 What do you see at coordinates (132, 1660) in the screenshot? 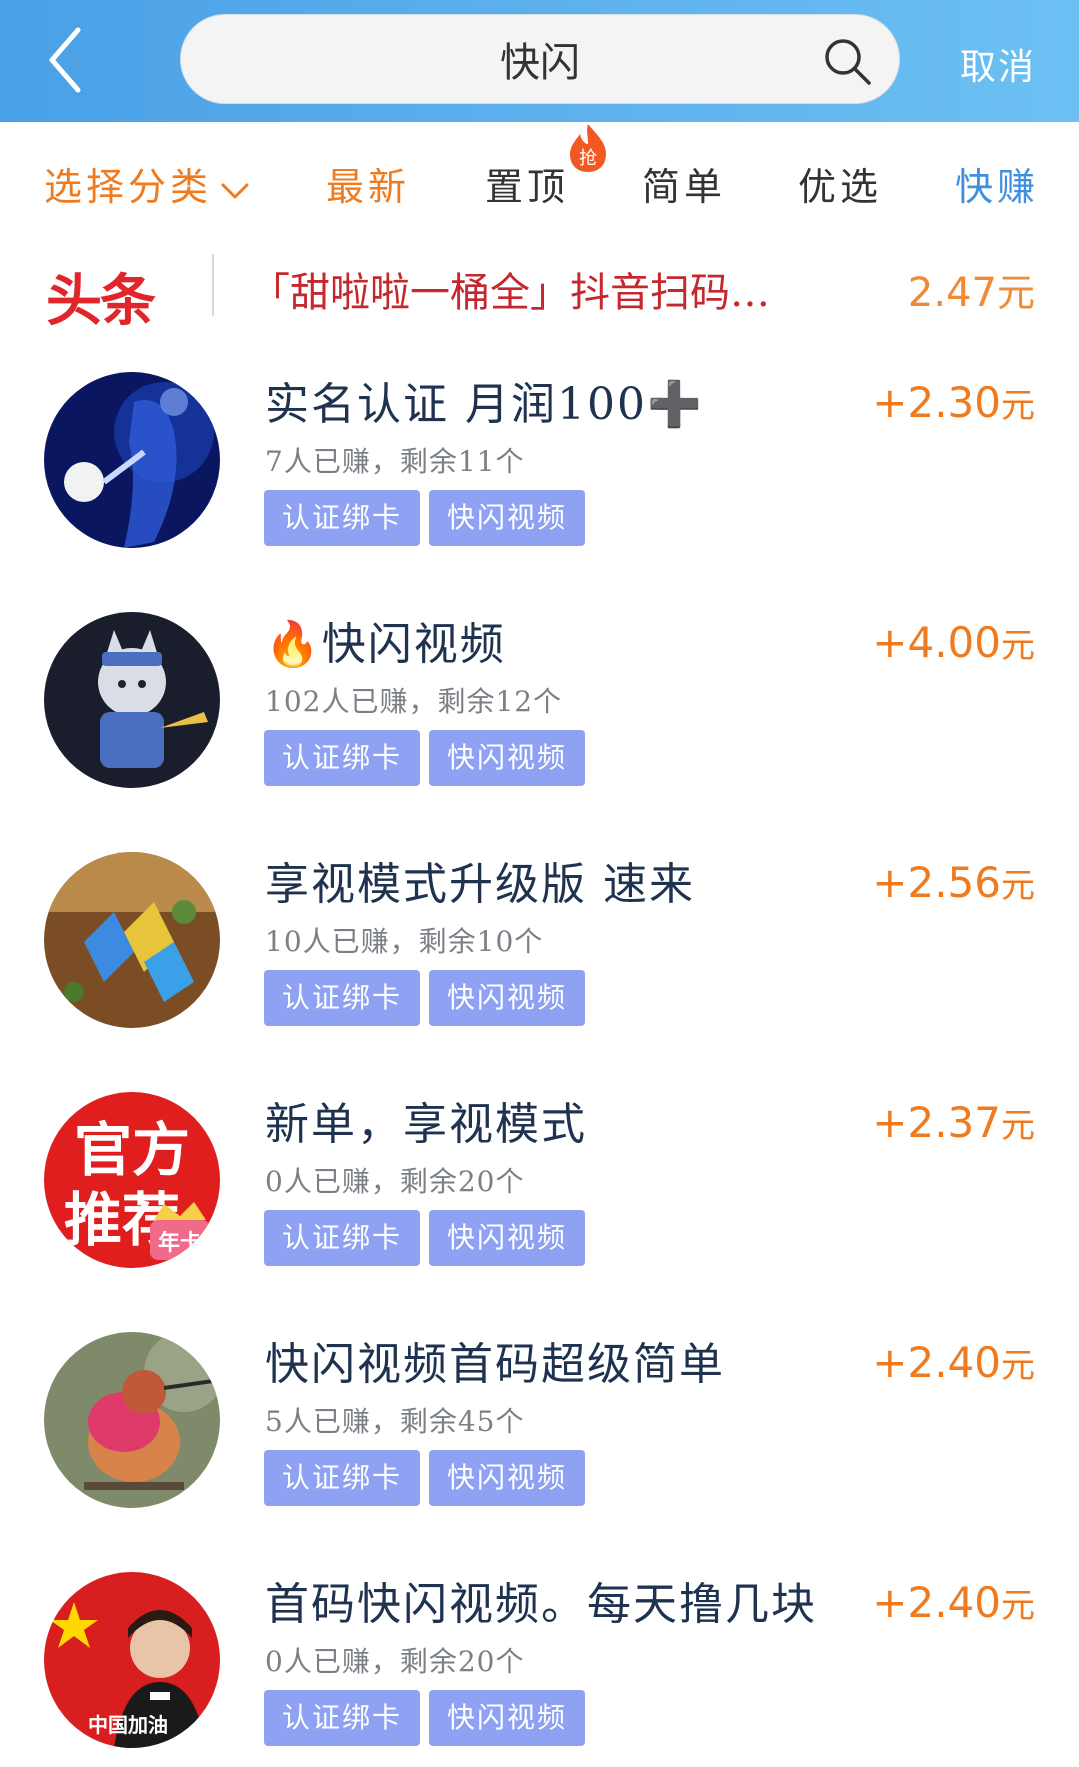
I see `avatar: 中国加油` at bounding box center [132, 1660].